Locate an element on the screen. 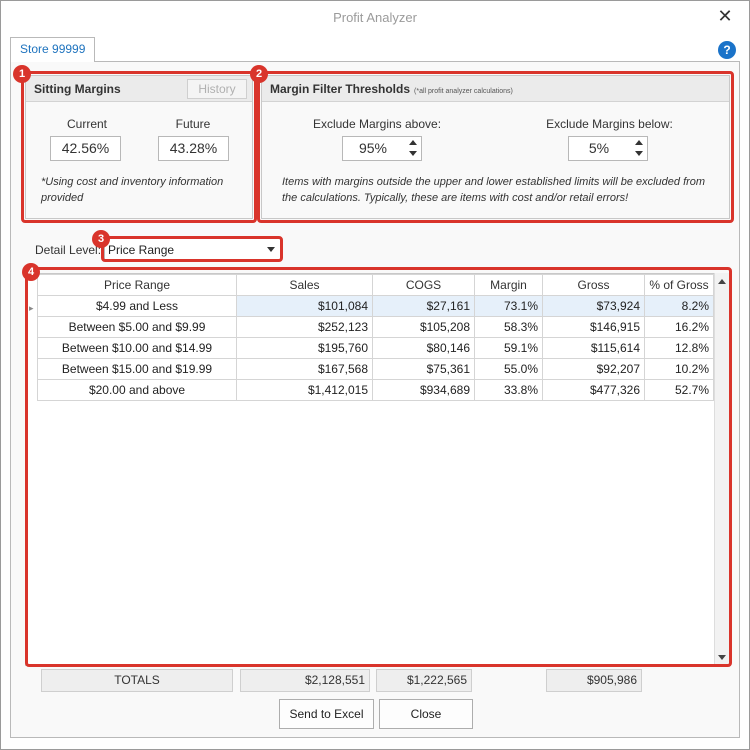  table-cell: $20.00 and above is located at coordinates (137, 390).